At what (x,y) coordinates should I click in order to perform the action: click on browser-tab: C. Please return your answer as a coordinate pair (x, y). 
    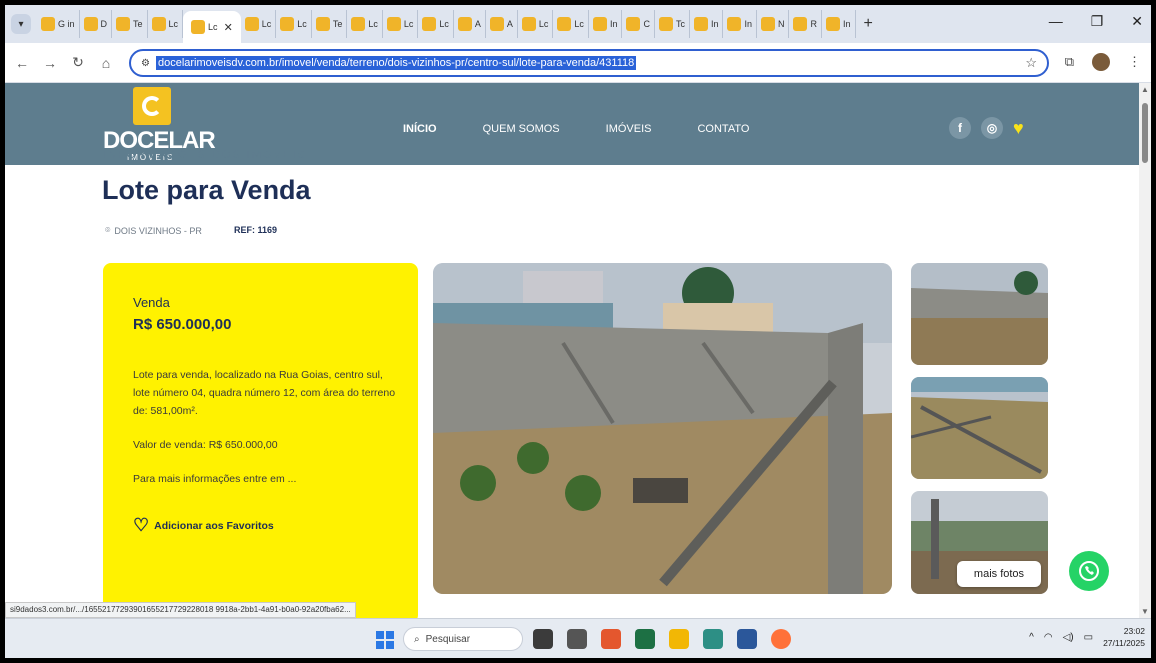
    Looking at the image, I should click on (638, 24).